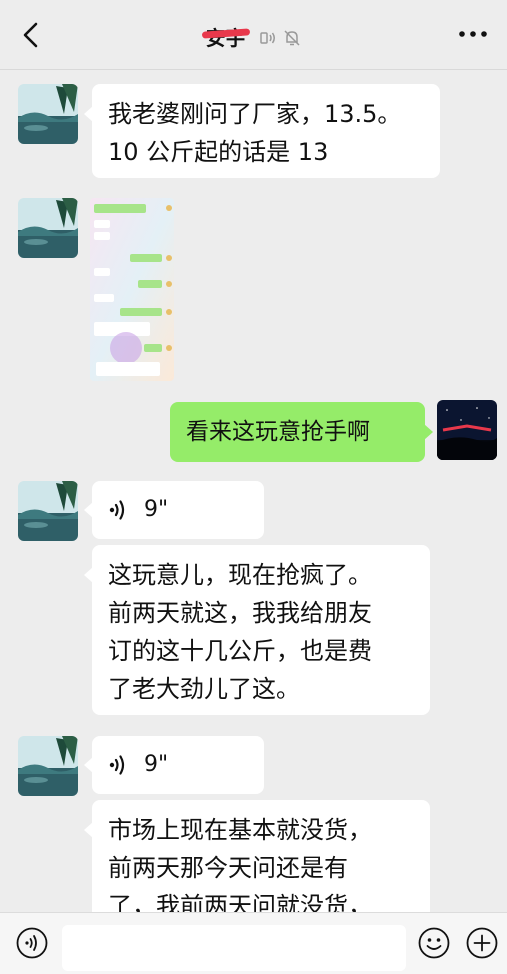  I want to click on message-input, so click(234, 948).